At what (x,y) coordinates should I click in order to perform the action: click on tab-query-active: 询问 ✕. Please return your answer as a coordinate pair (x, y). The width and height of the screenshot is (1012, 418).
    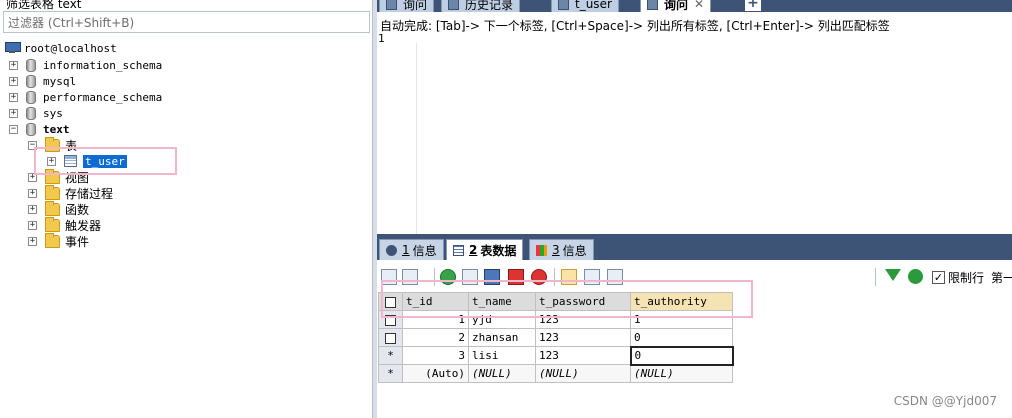
    Looking at the image, I should click on (676, 6).